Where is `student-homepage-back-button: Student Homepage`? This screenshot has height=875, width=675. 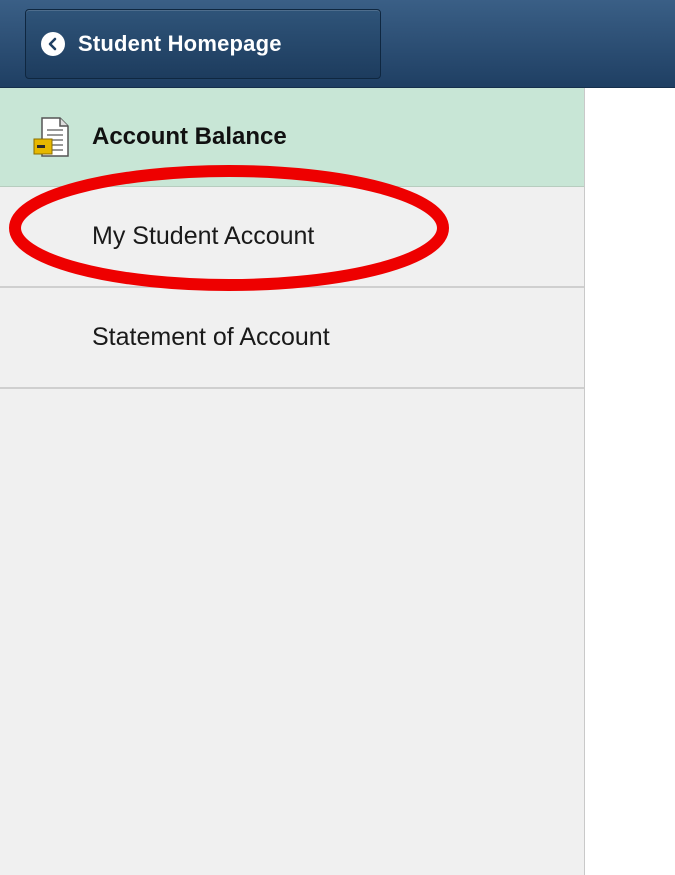
student-homepage-back-button: Student Homepage is located at coordinates (203, 44).